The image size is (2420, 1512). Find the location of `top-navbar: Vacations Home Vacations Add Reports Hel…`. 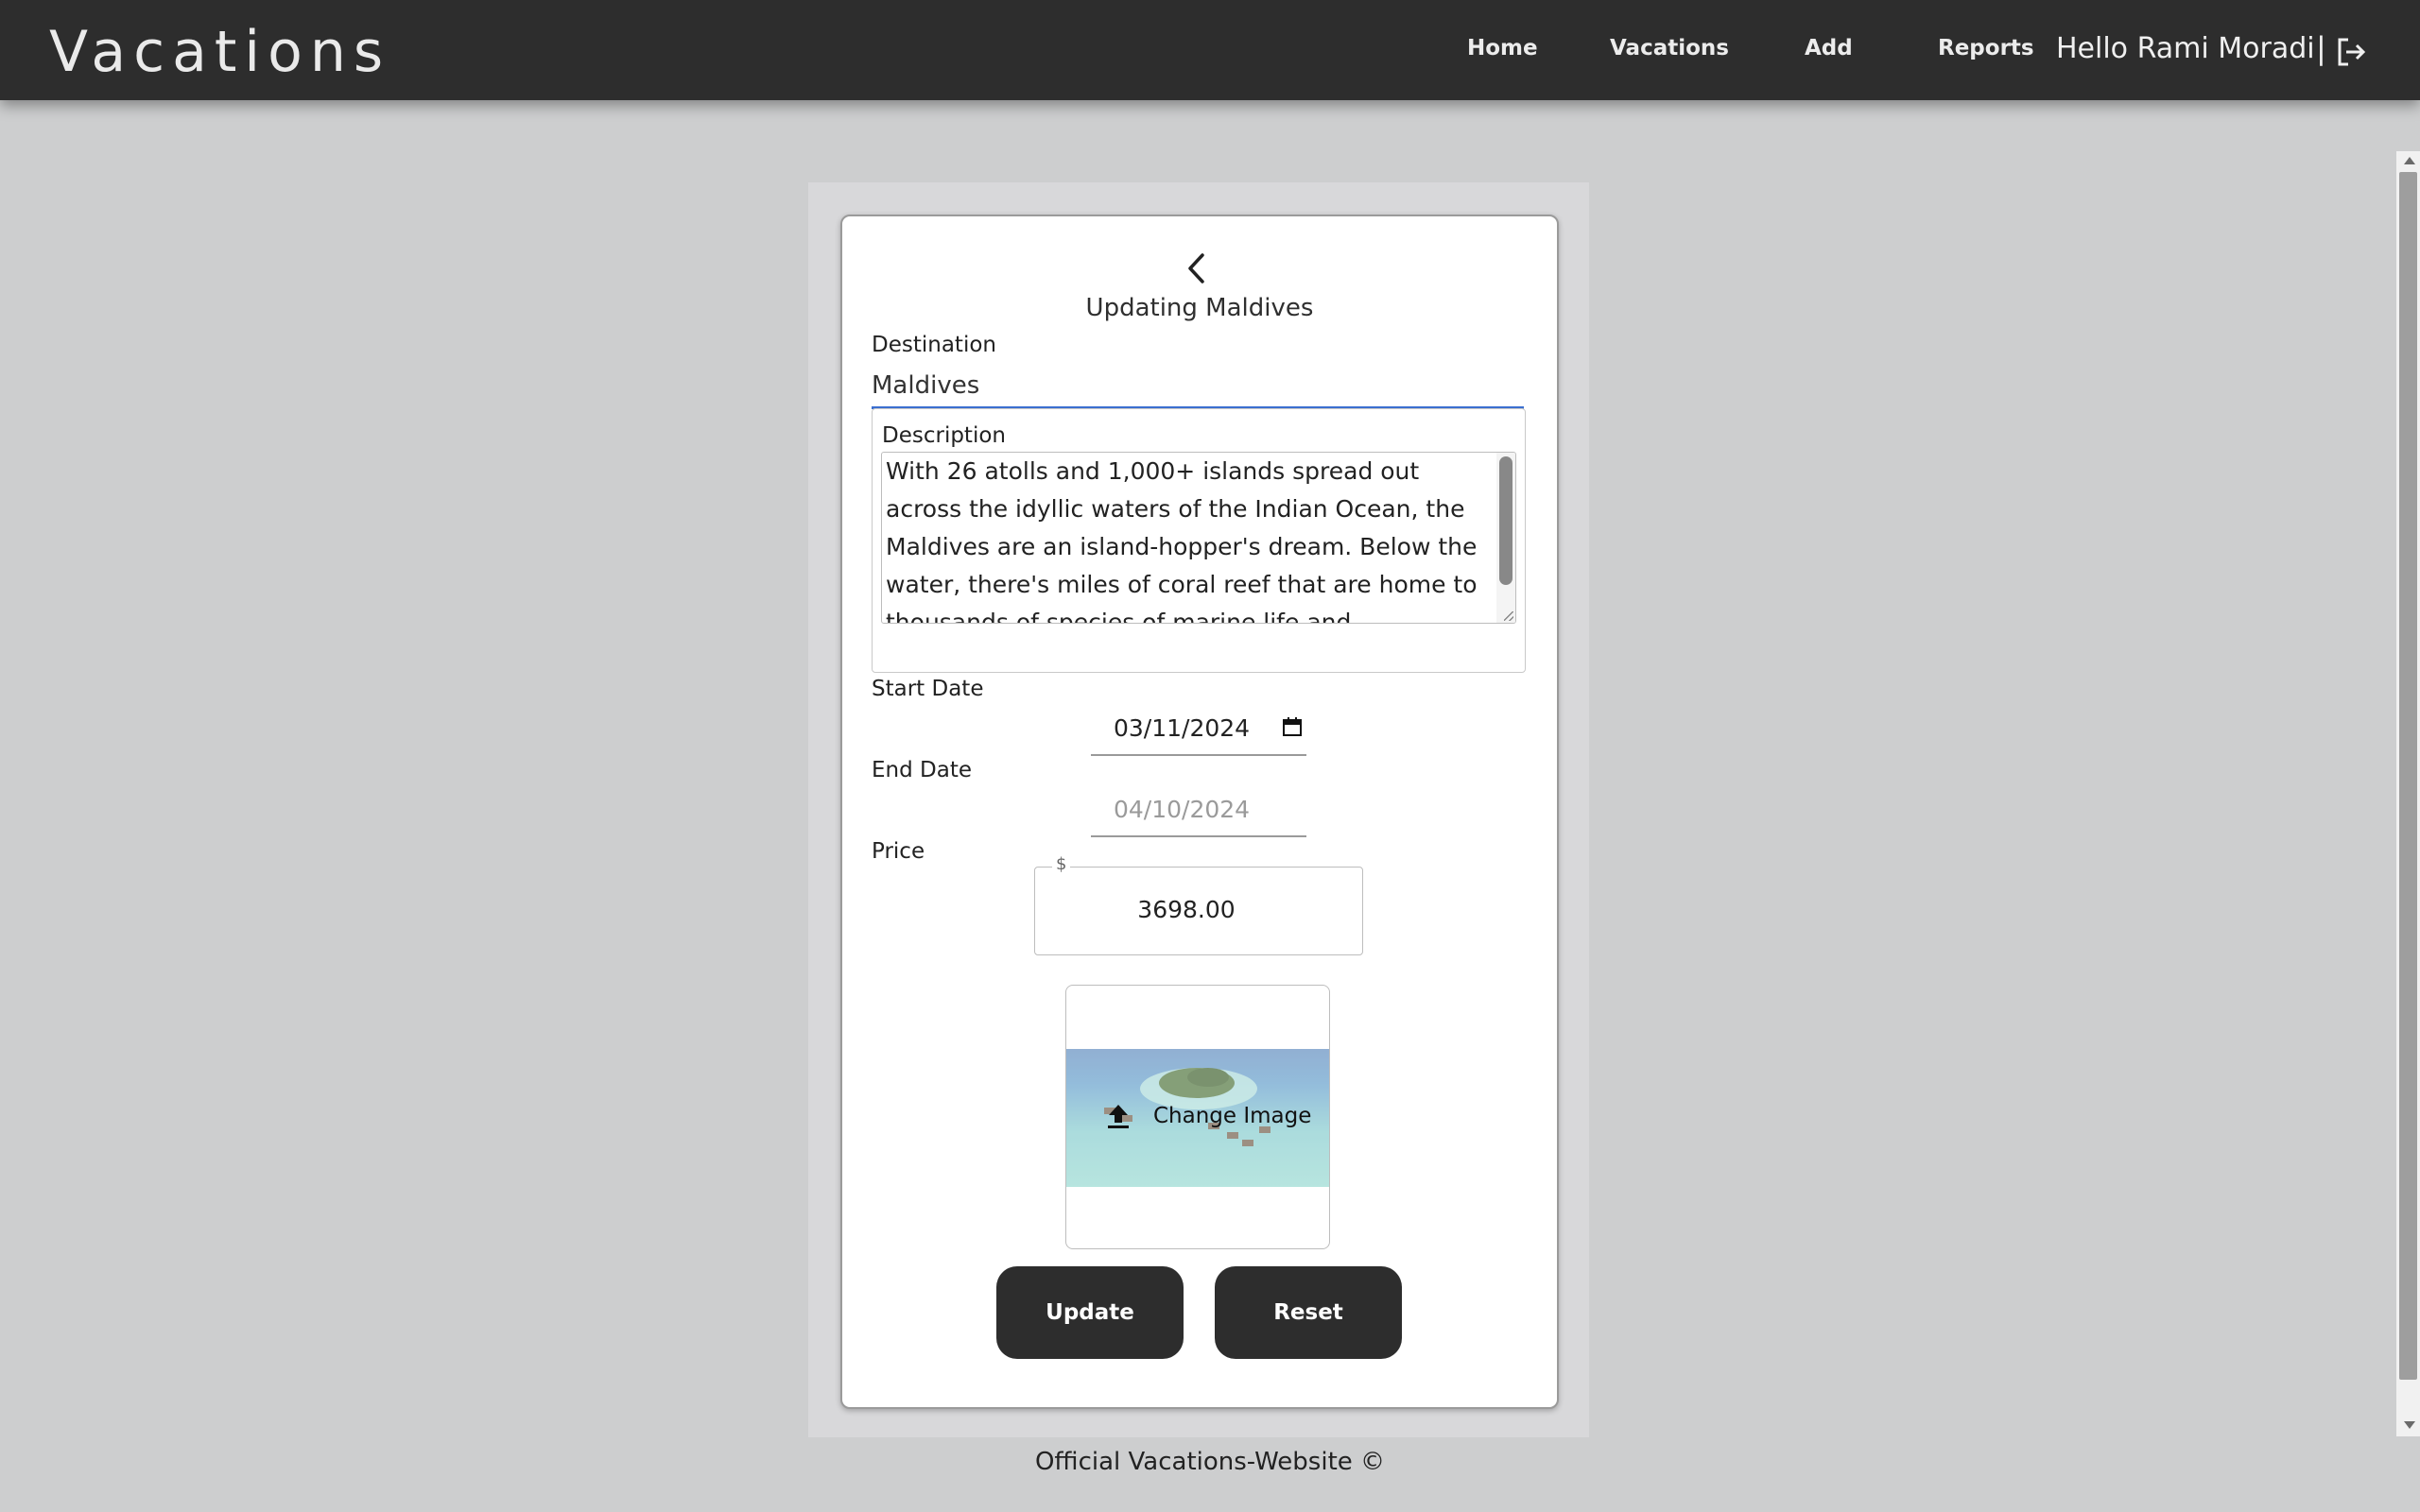

top-navbar: Vacations Home Vacations Add Reports Hel… is located at coordinates (1210, 50).